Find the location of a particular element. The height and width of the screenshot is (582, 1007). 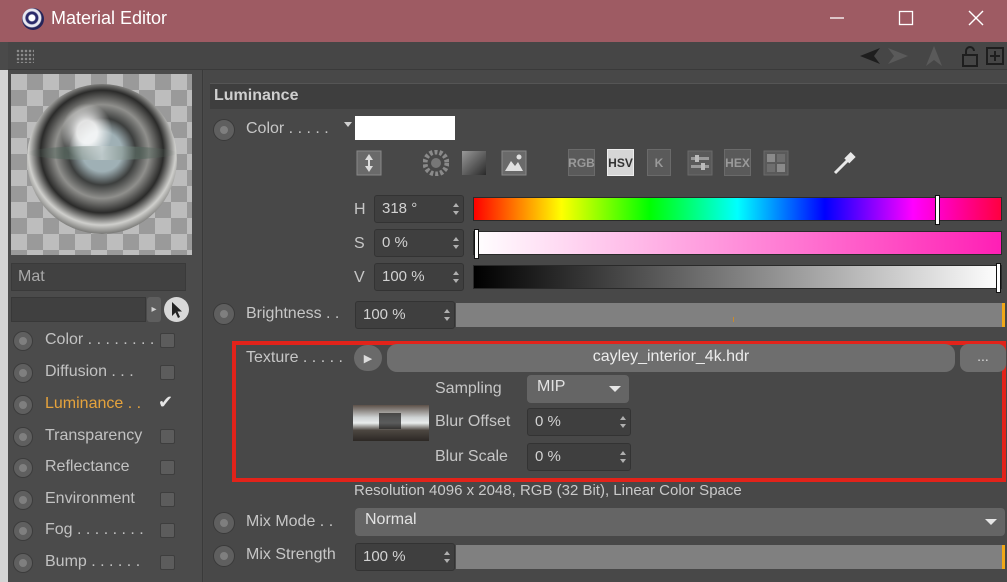

channel-environment: Environment is located at coordinates (105, 500).